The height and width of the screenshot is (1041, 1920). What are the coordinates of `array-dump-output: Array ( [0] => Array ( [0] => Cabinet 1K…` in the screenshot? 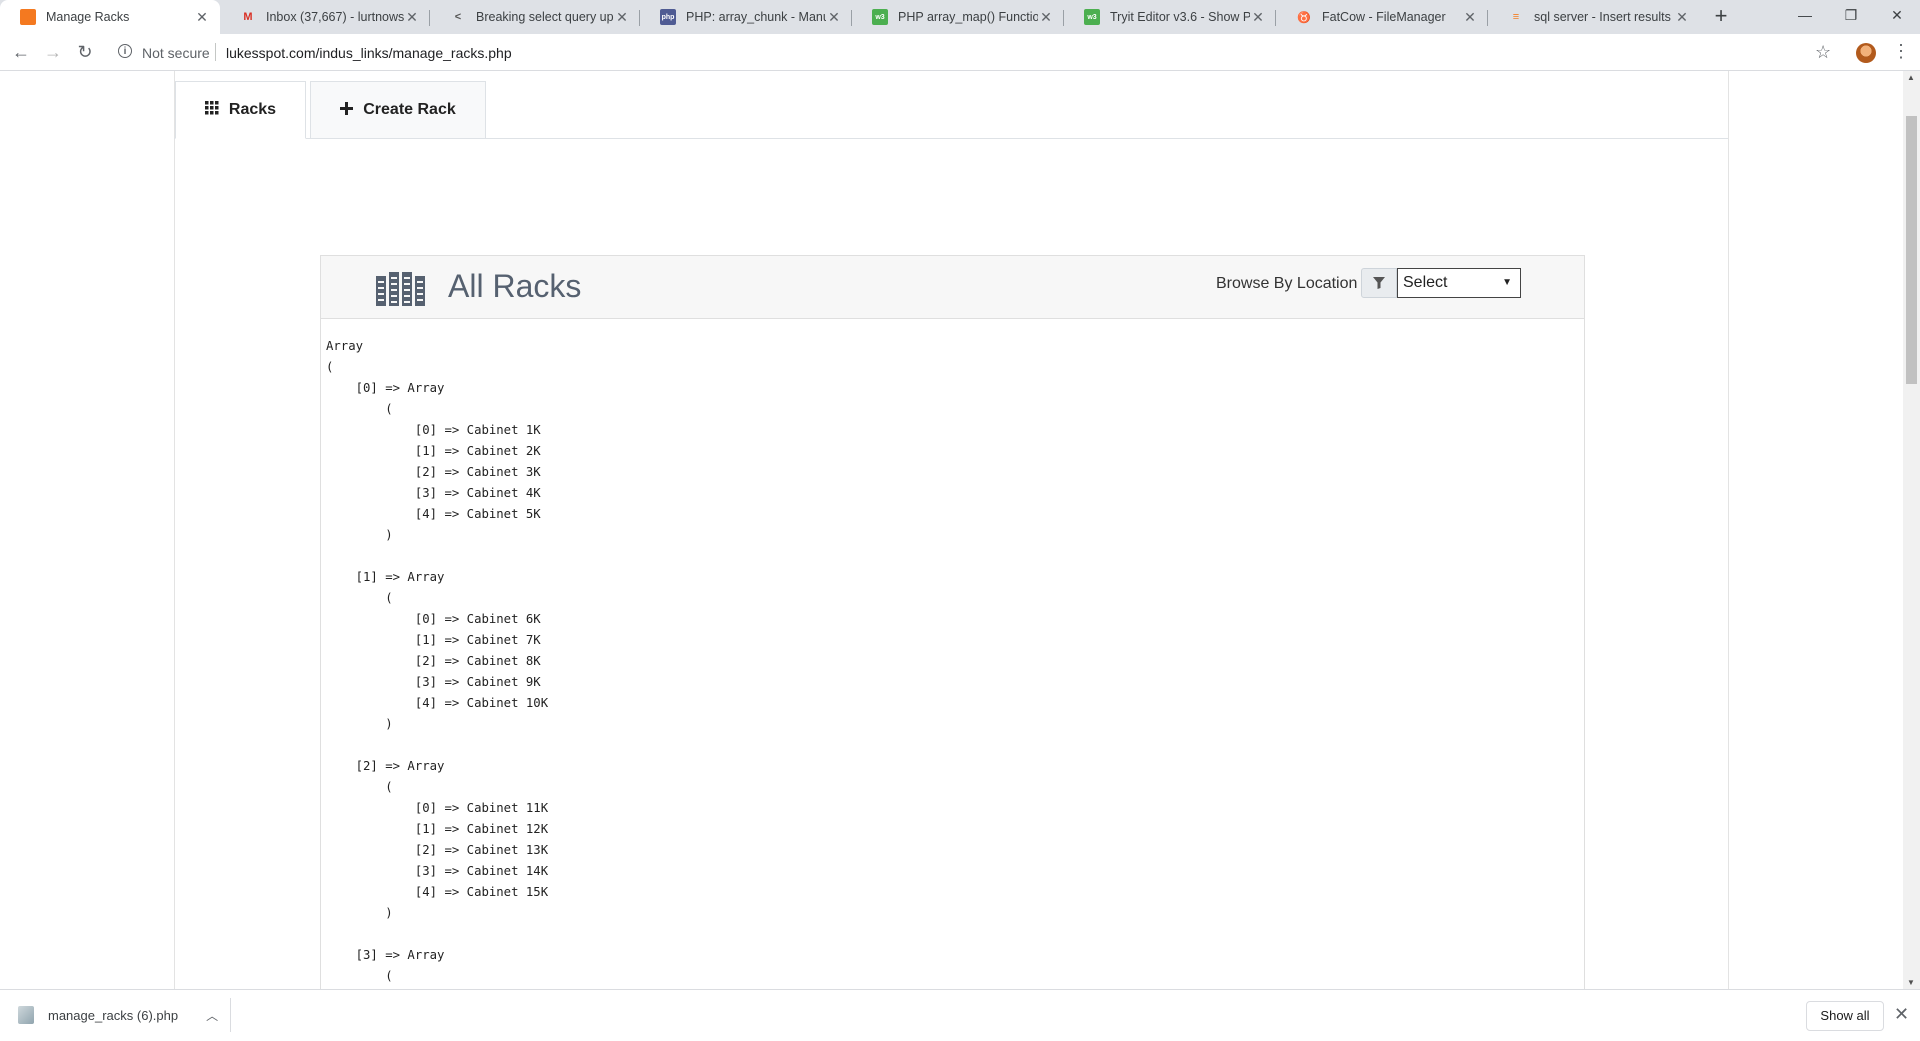 It's located at (437, 661).